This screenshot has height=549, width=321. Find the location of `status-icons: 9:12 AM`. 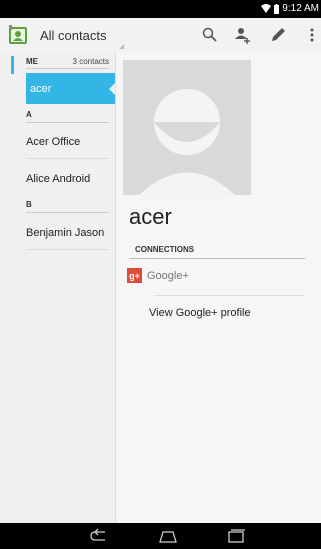

status-icons: 9:12 AM is located at coordinates (290, 8).